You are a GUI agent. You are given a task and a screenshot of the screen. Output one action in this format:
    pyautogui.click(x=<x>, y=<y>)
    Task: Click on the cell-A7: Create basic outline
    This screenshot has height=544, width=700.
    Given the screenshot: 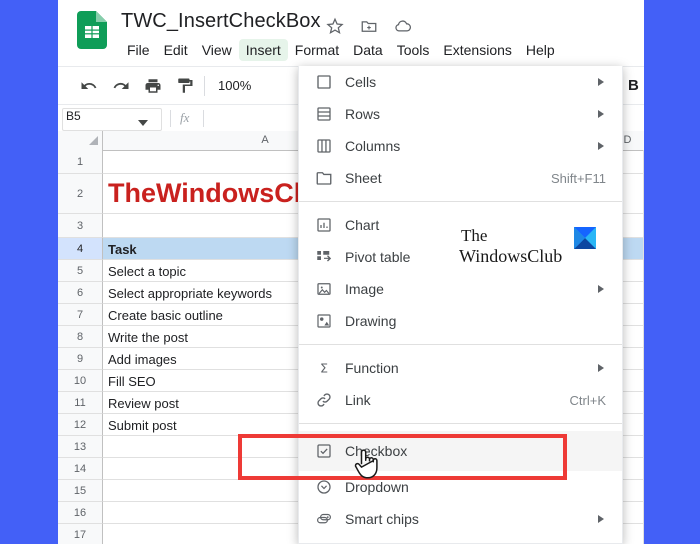 What is the action you would take?
    pyautogui.click(x=165, y=315)
    